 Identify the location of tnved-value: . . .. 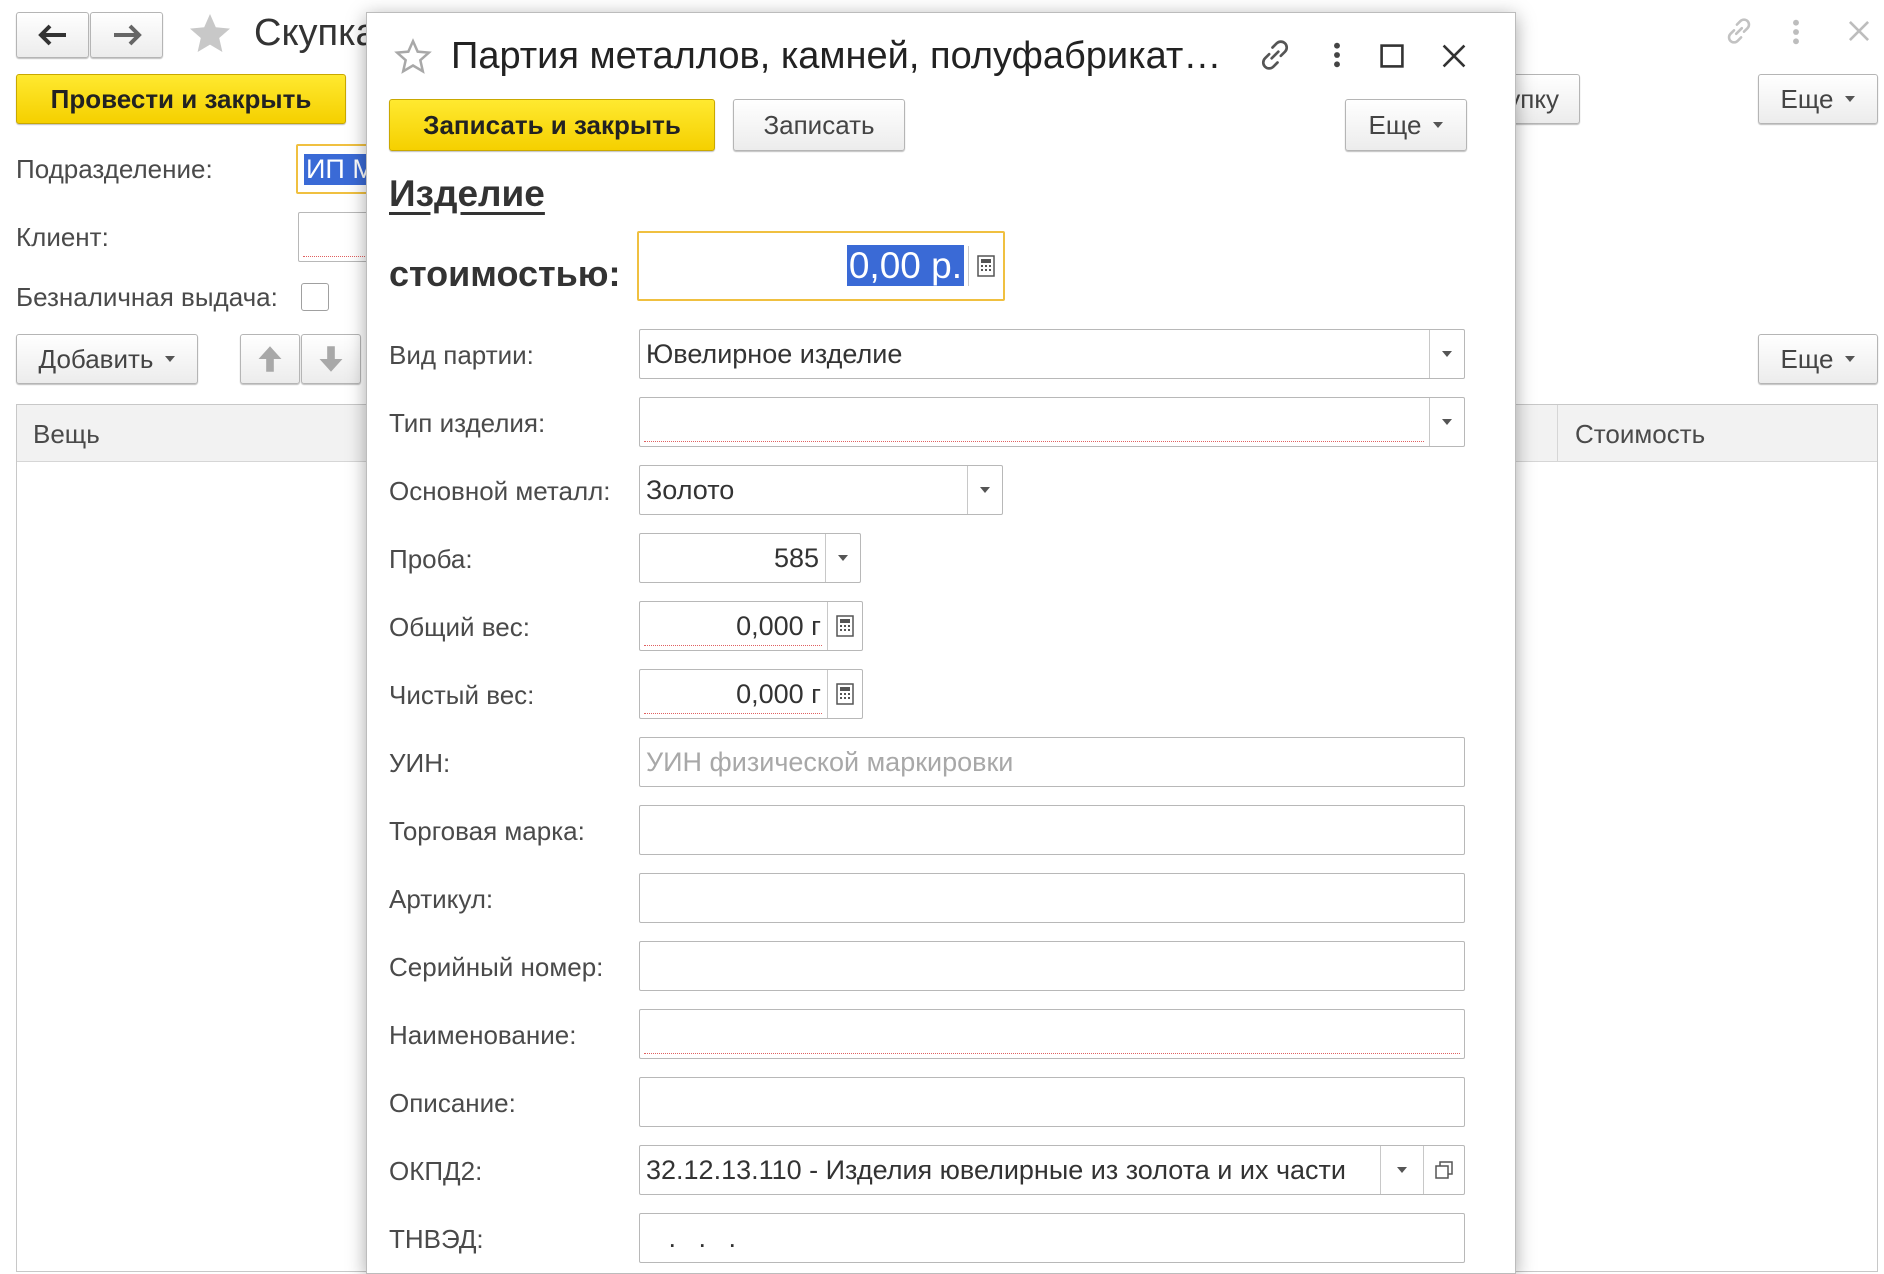
(691, 1237).